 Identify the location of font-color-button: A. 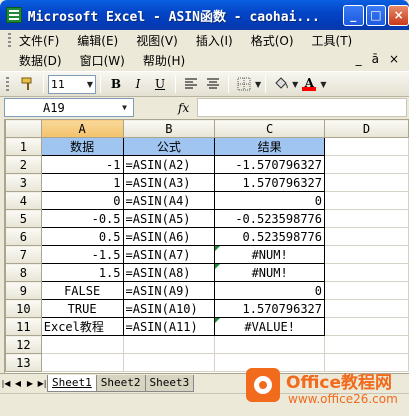
(309, 84).